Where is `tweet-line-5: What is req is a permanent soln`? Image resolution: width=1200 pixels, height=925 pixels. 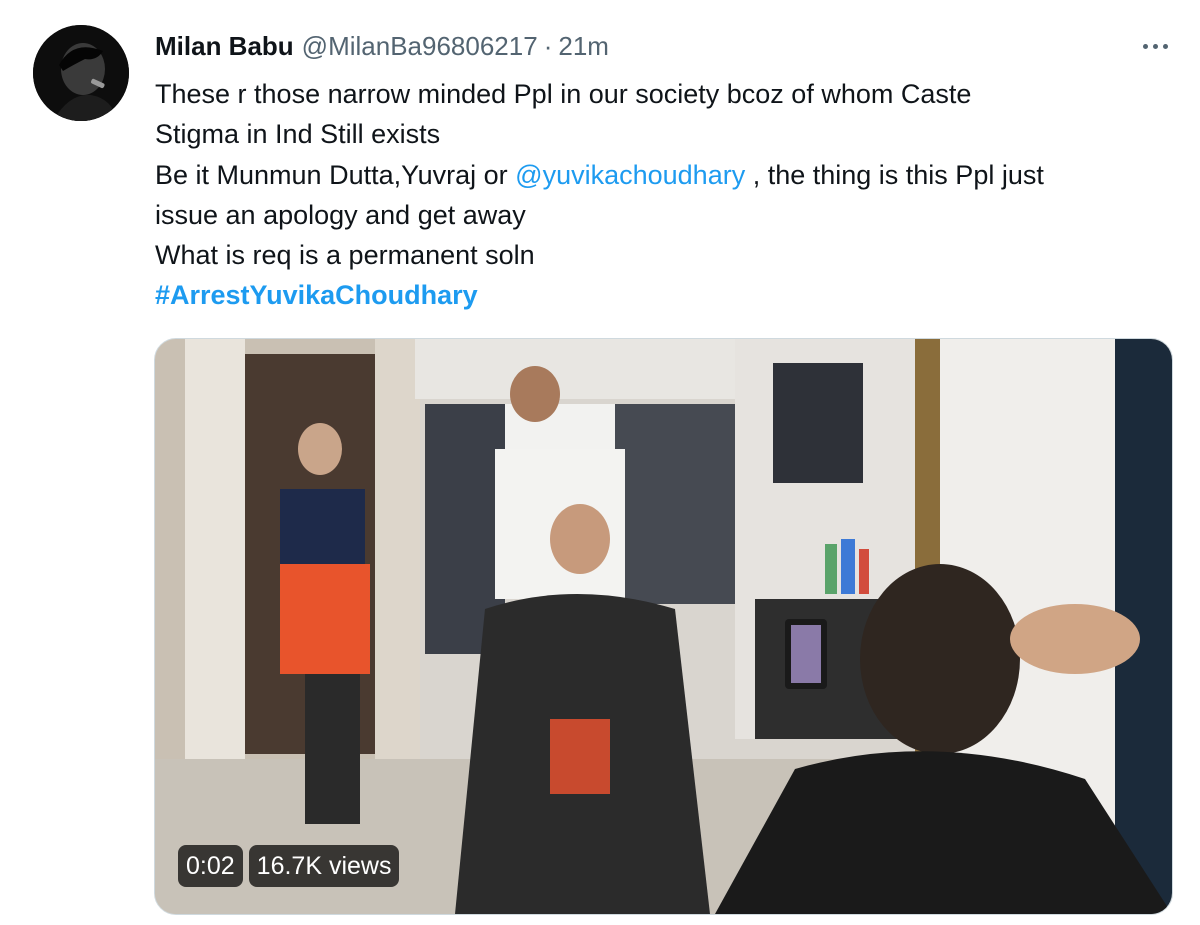 tweet-line-5: What is req is a permanent soln is located at coordinates (345, 255).